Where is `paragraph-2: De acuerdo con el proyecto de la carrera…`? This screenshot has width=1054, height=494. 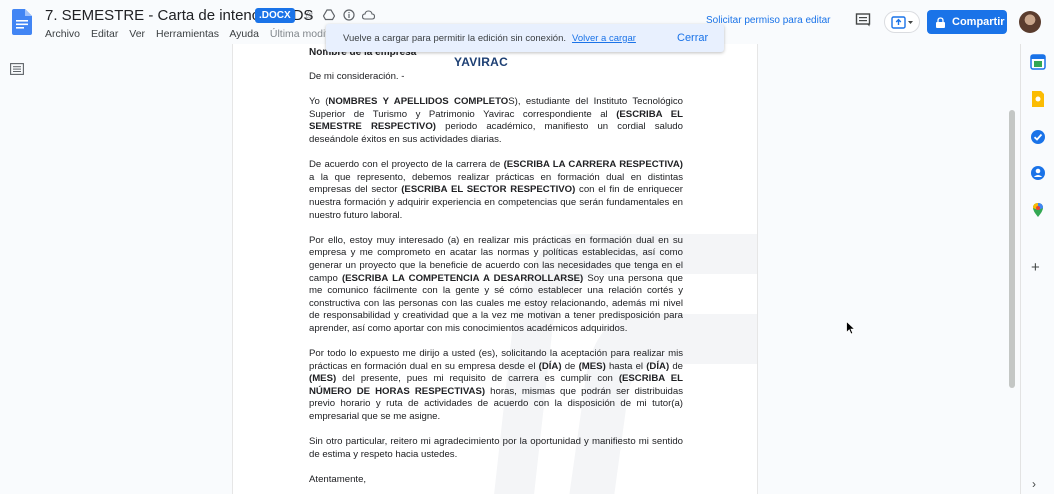
paragraph-2: De acuerdo con el proyecto de la carrera… is located at coordinates (496, 190).